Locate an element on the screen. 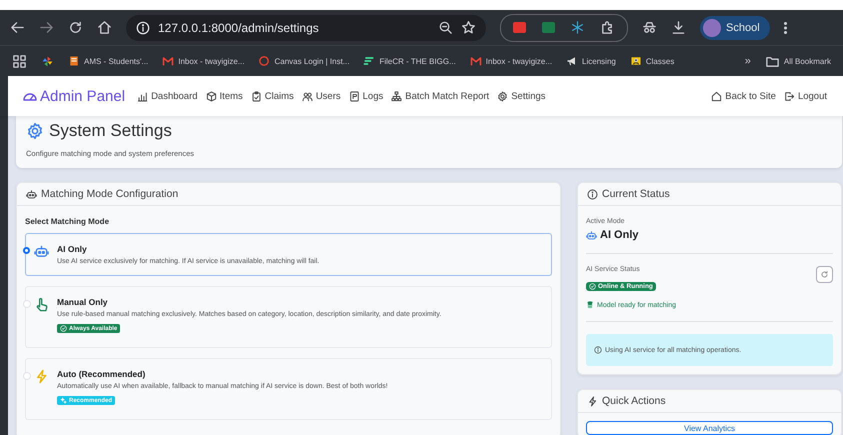 This screenshot has width=843, height=435. radio-button is located at coordinates (26, 250).